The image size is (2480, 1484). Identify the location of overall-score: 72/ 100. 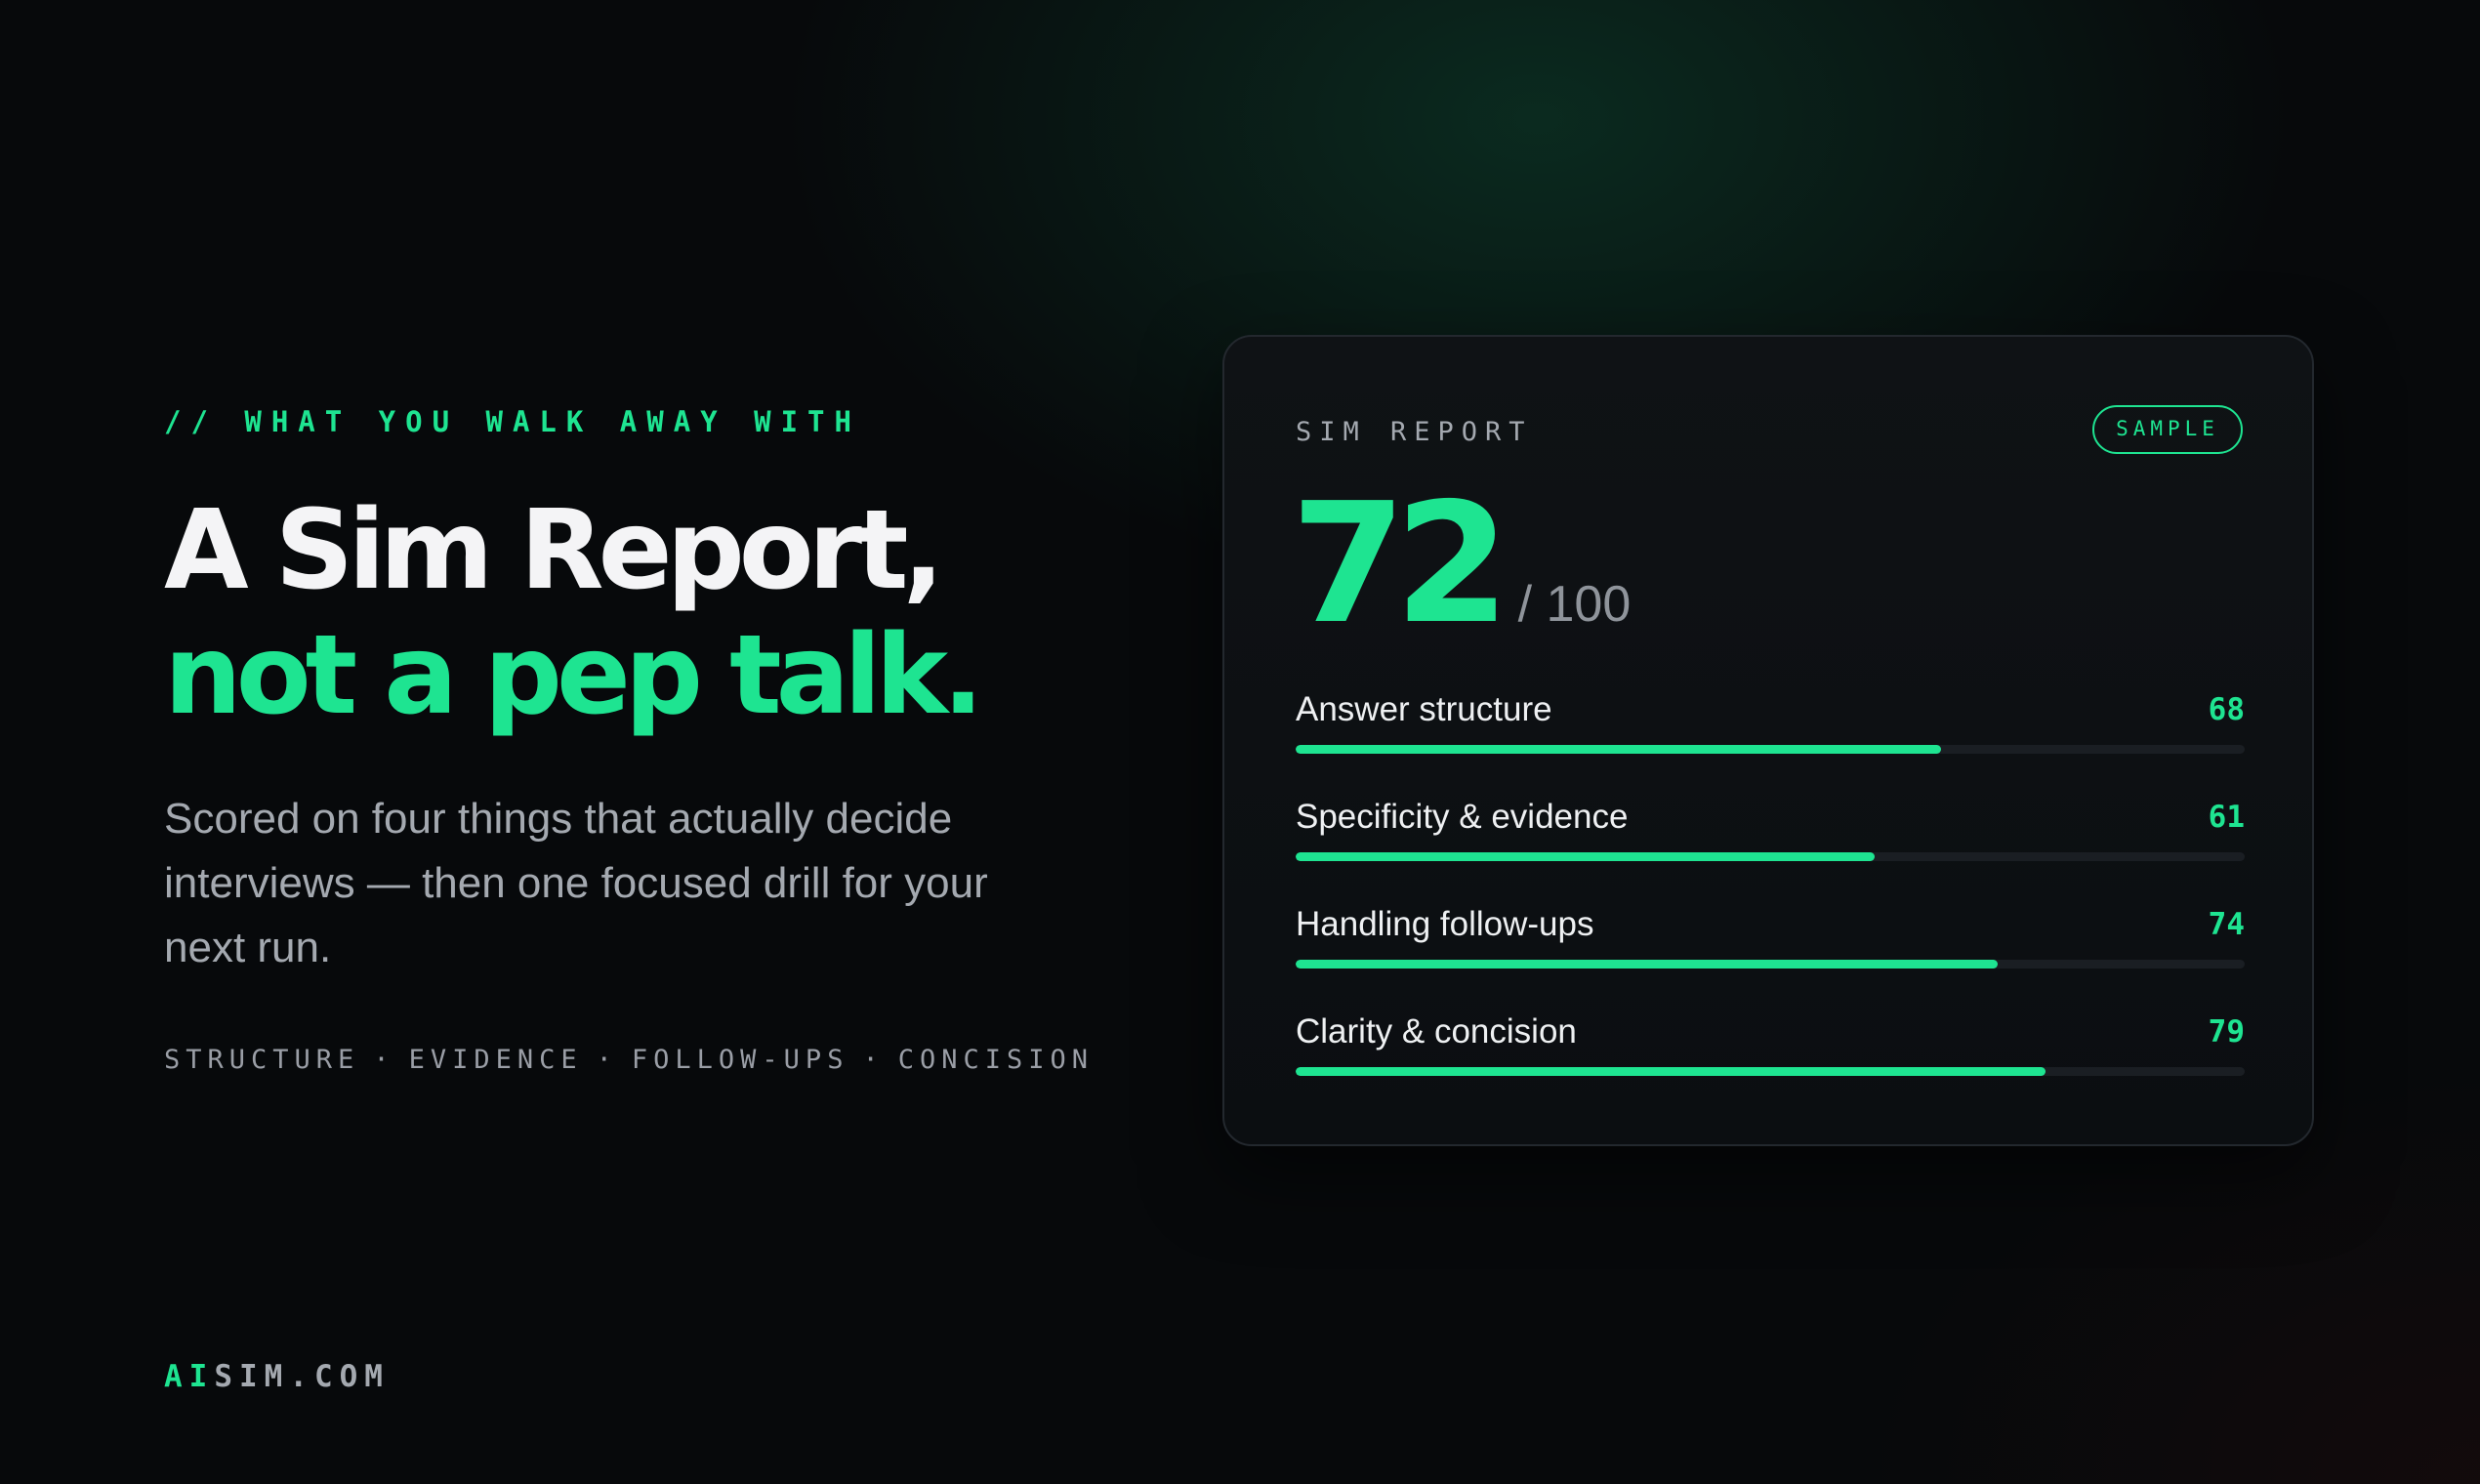
(1461, 564).